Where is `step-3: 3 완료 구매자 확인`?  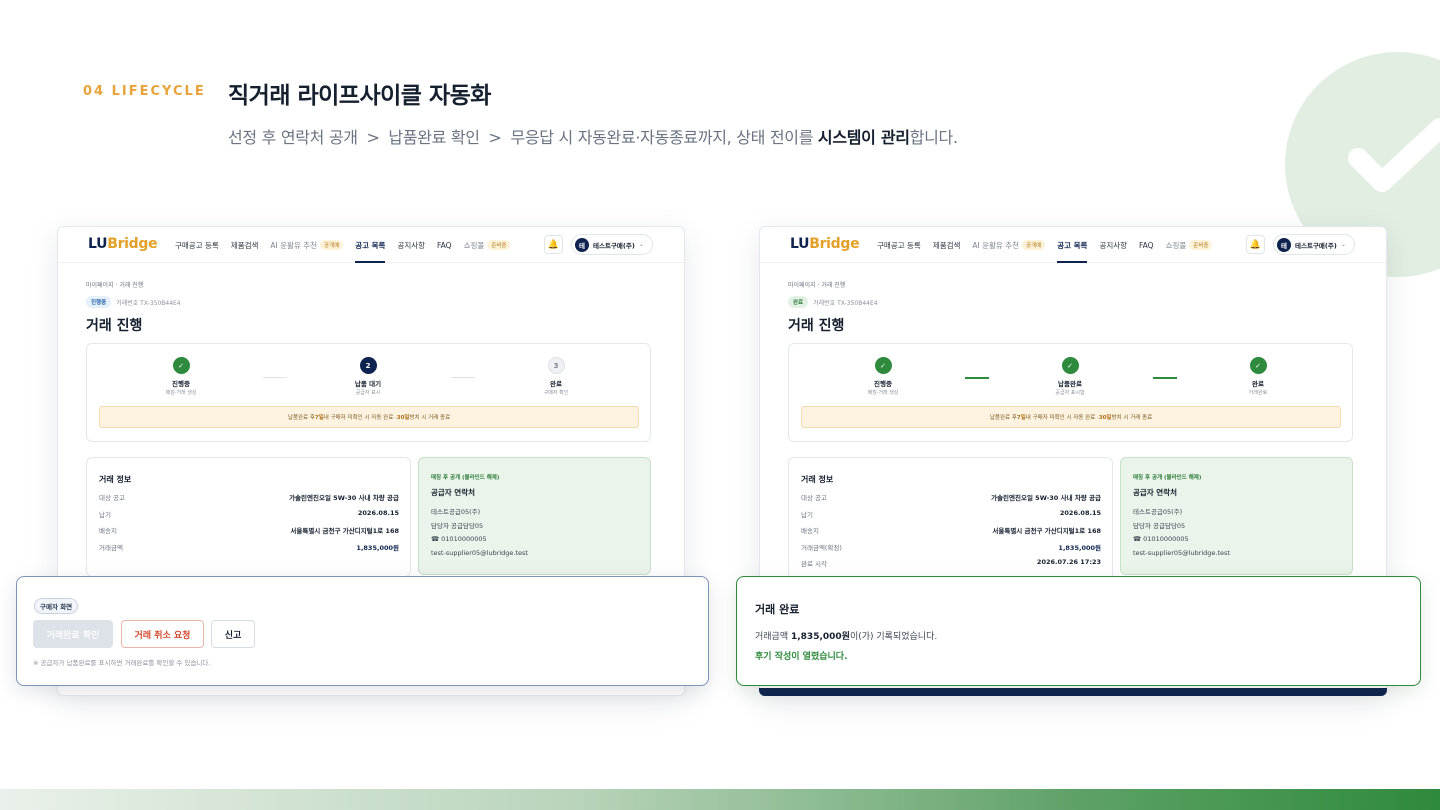
step-3: 3 완료 구매자 확인 is located at coordinates (556, 376).